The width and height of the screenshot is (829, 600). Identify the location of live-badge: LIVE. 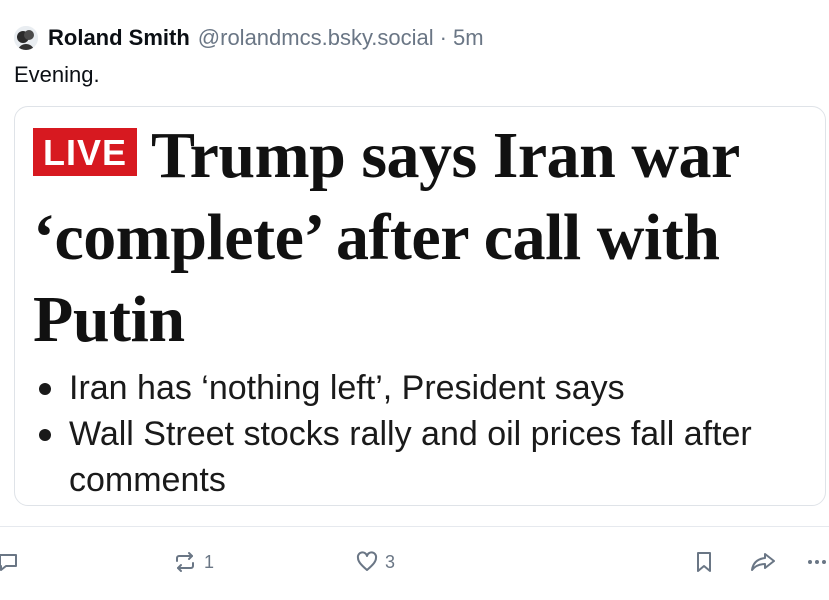
(85, 152).